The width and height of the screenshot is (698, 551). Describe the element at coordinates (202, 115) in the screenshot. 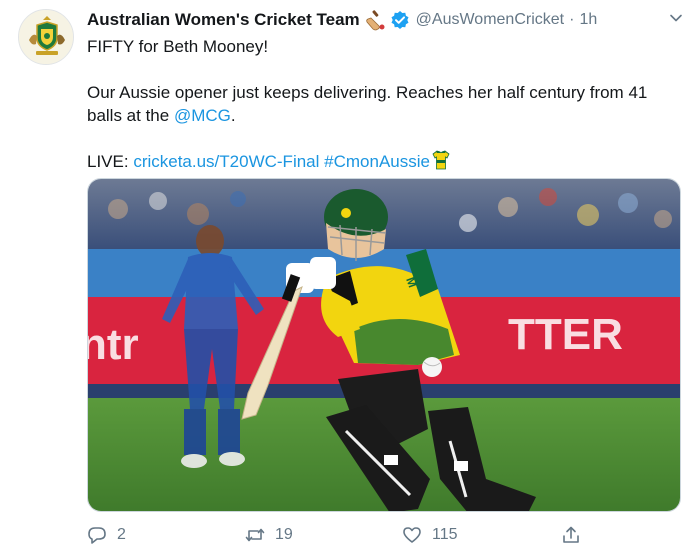

I see `mention-link: @MCG` at that location.